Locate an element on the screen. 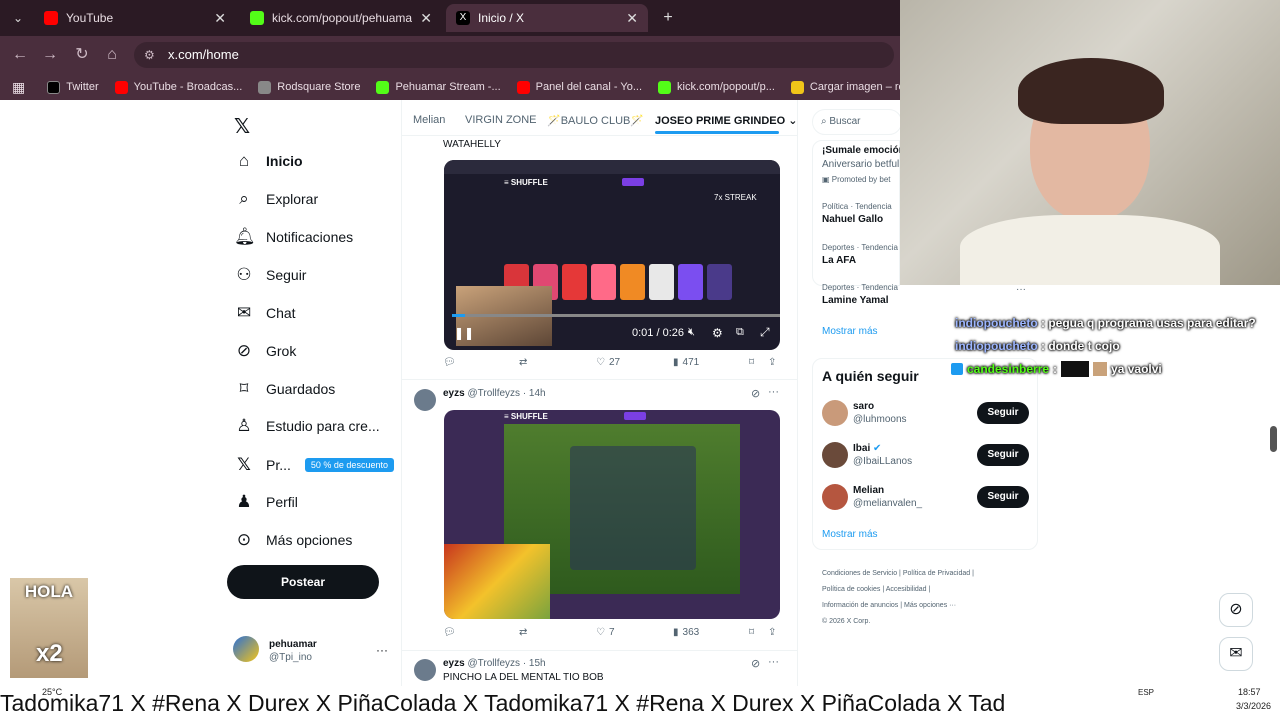  chat-text: ya vaolvi is located at coordinates (1136, 369).